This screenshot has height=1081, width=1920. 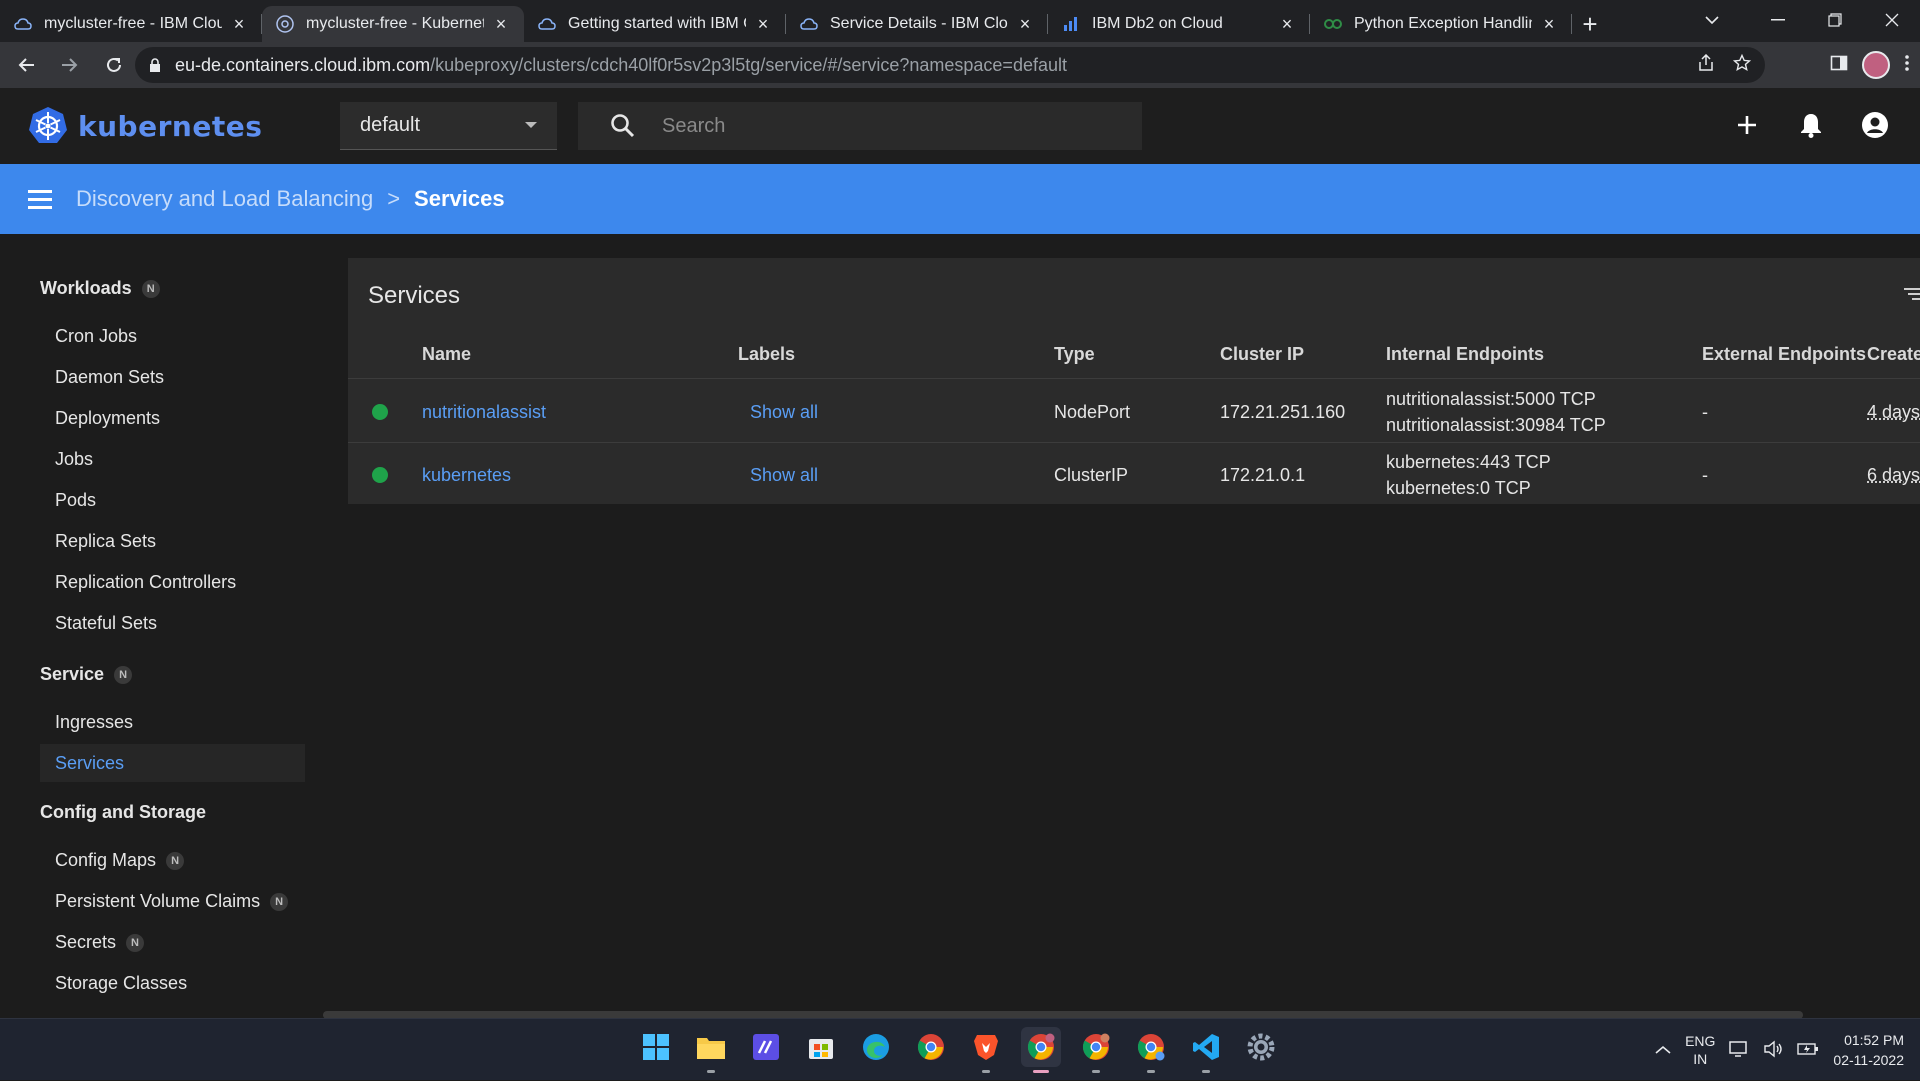 I want to click on battery-icon, so click(x=1808, y=1050).